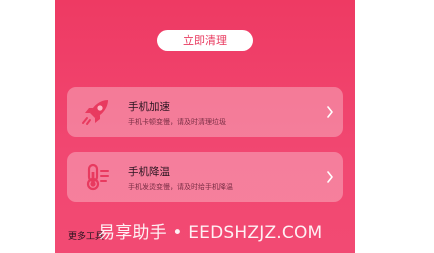 The image size is (434, 253). I want to click on feature-title: 手机加速, so click(149, 107).